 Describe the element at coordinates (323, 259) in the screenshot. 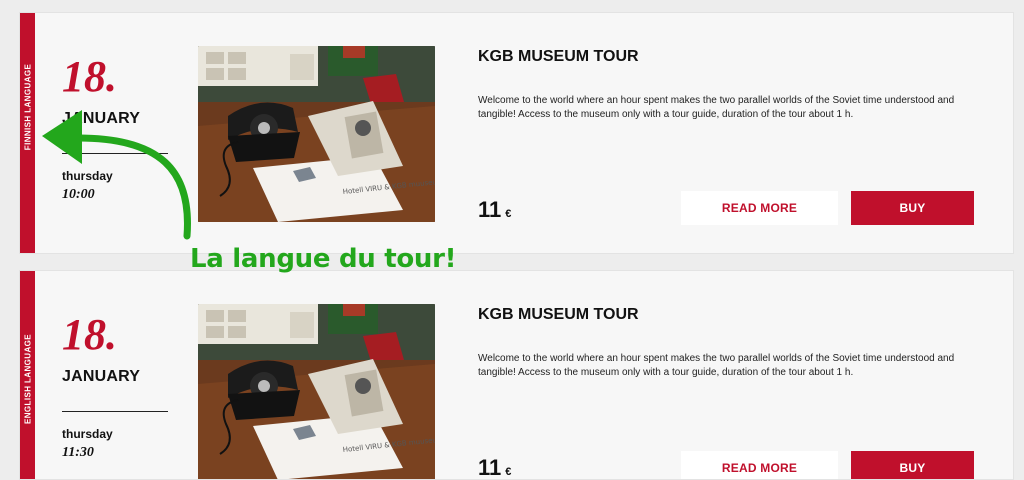

I see `annotation-text: La langue du tour!` at that location.